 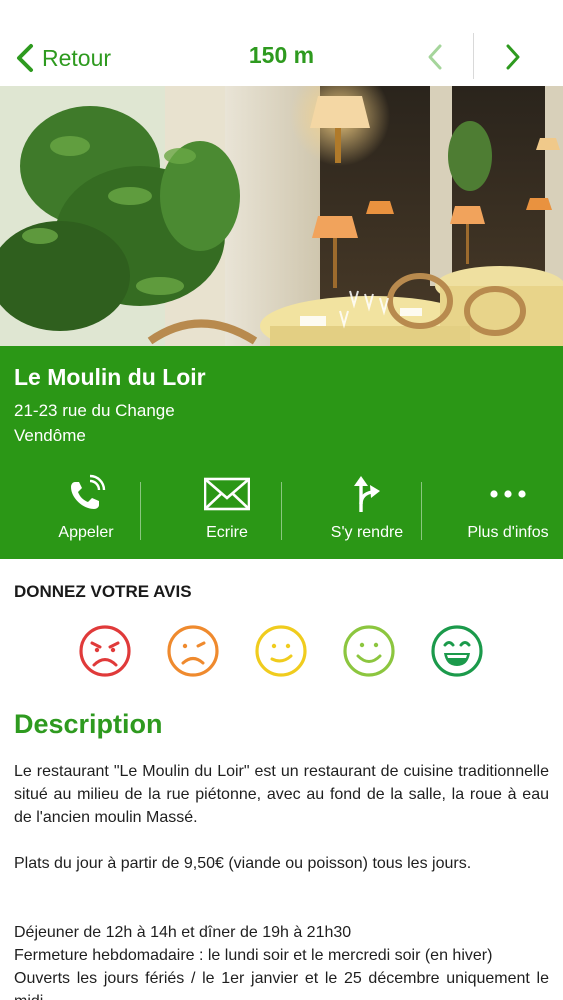 I want to click on envelope-icon, so click(x=227, y=494).